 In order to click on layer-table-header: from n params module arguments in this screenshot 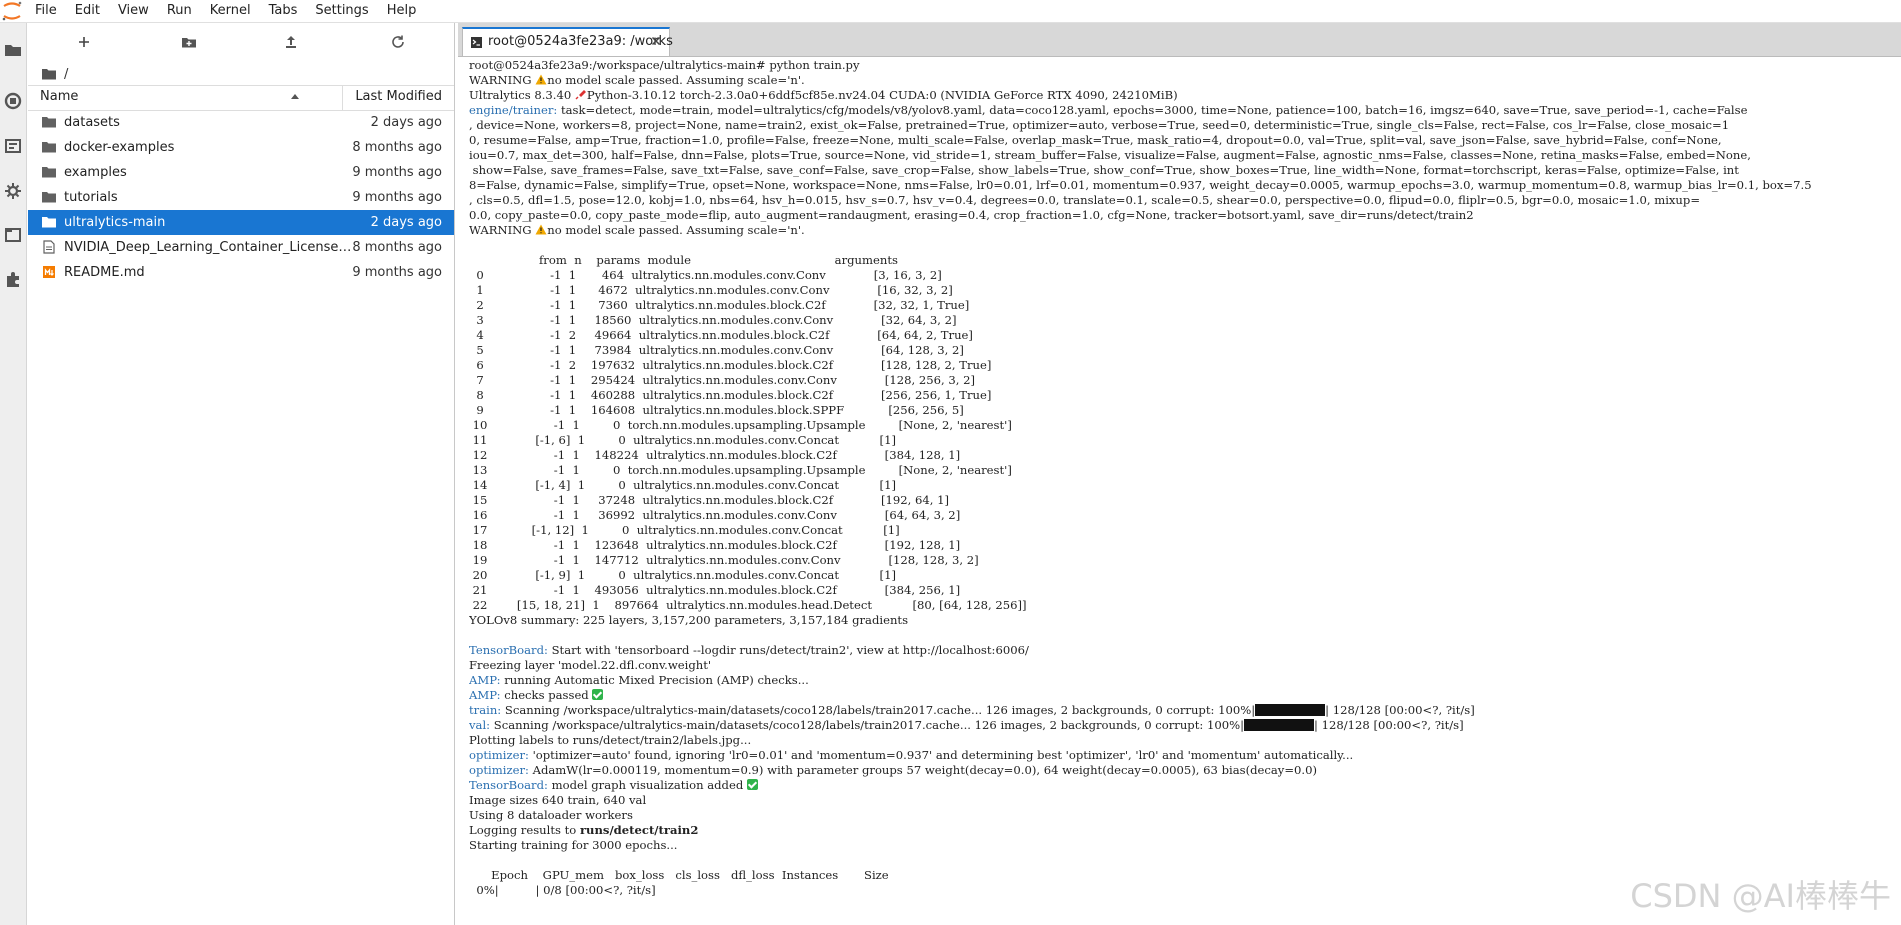, I will do `click(722, 260)`.